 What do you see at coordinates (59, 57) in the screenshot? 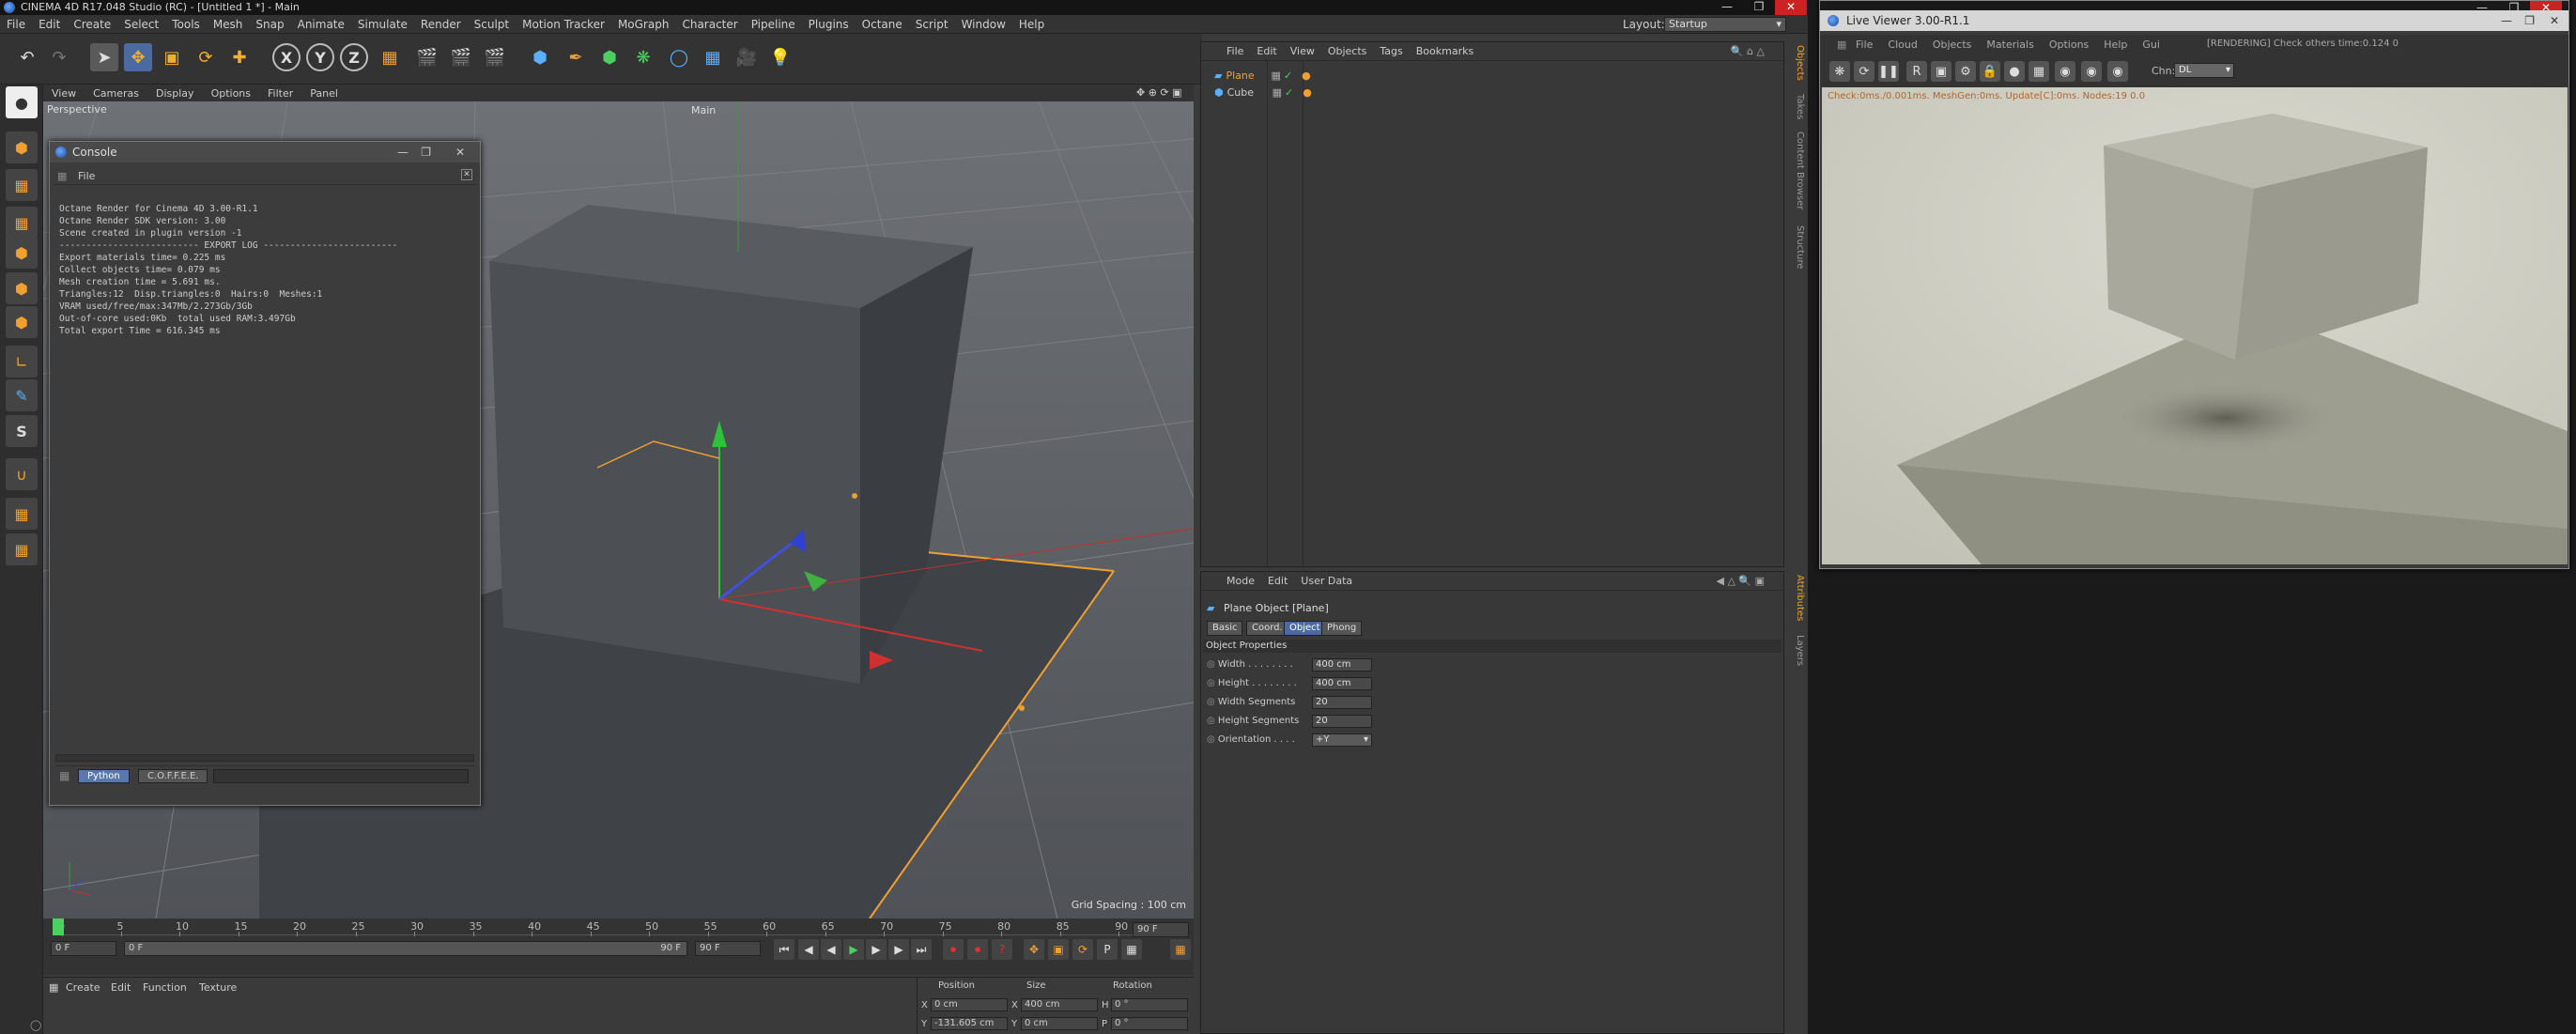
I see `redo-icon: ↷` at bounding box center [59, 57].